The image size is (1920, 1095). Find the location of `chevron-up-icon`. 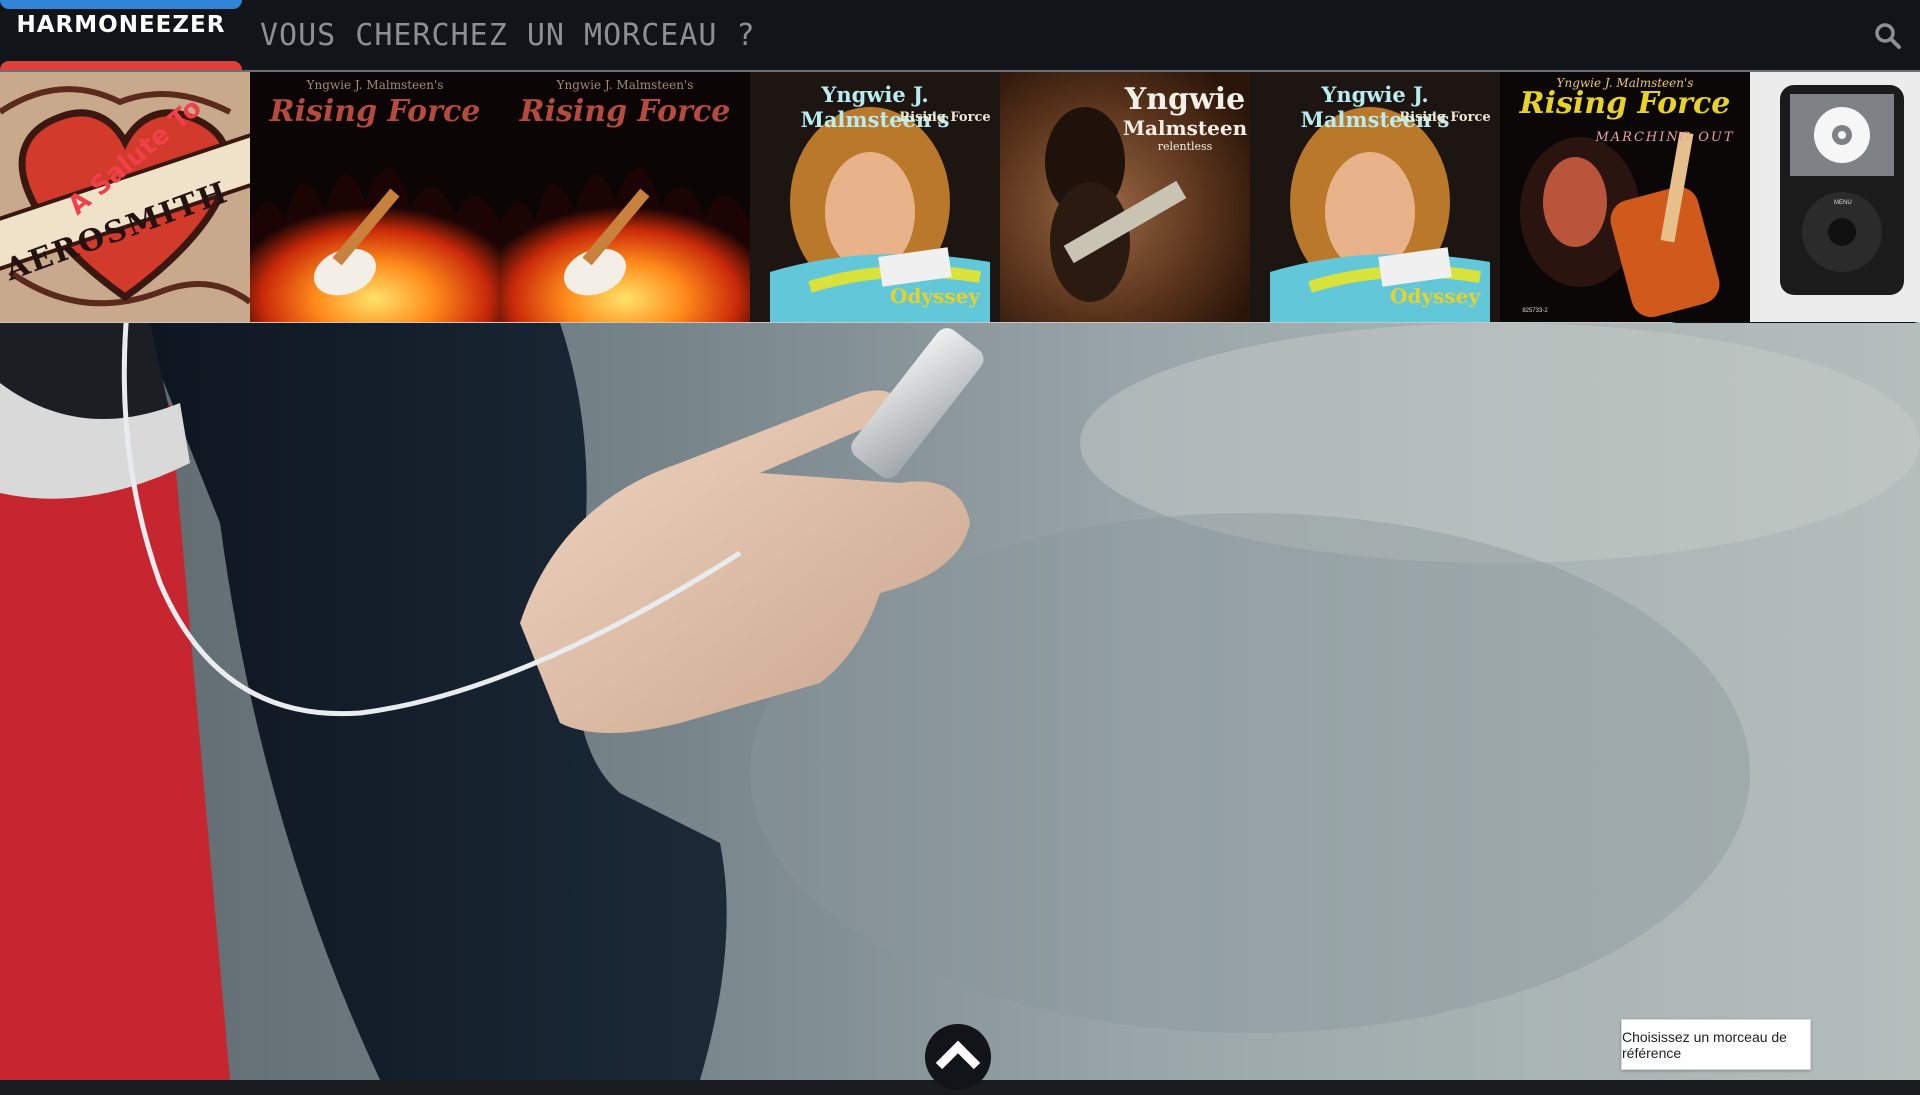

chevron-up-icon is located at coordinates (958, 1055).